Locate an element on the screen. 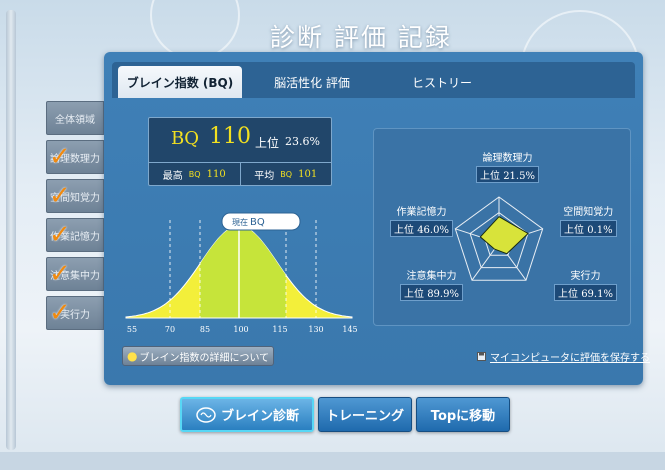 The height and width of the screenshot is (470, 665). current-bq-marker: 現在 BQ is located at coordinates (261, 221).